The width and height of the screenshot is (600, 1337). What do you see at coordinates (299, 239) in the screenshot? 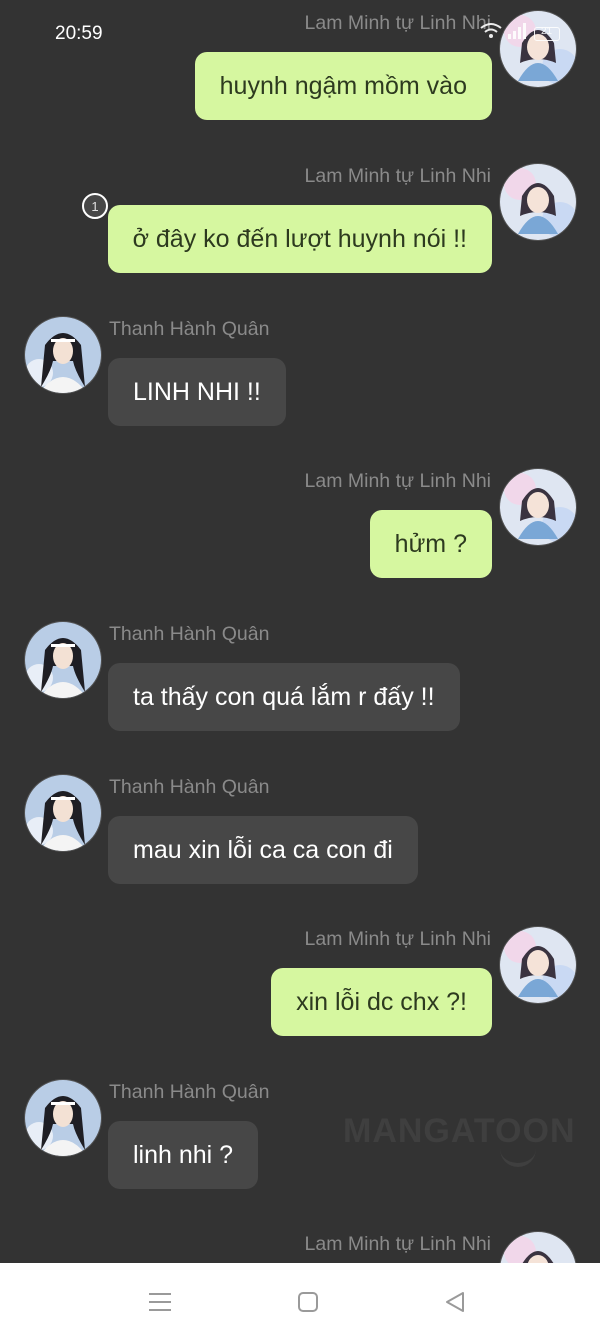
I see `message-bubble: ở đây ko đến lượt huynh nói !!` at bounding box center [299, 239].